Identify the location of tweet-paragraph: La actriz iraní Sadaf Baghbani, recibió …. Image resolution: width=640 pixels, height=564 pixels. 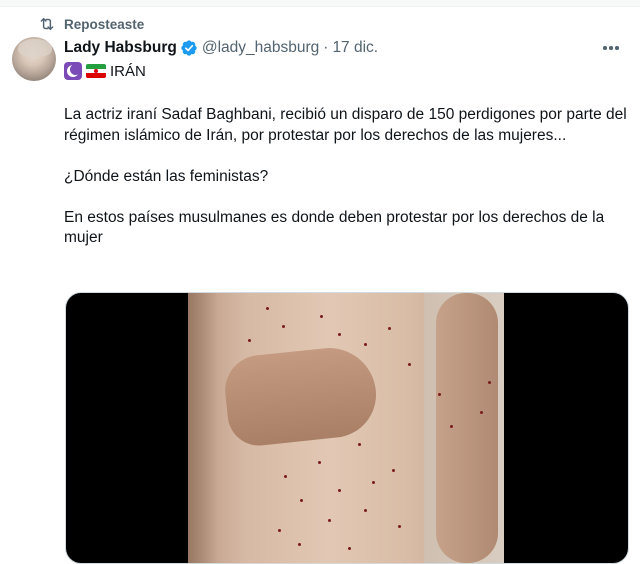
(345, 125).